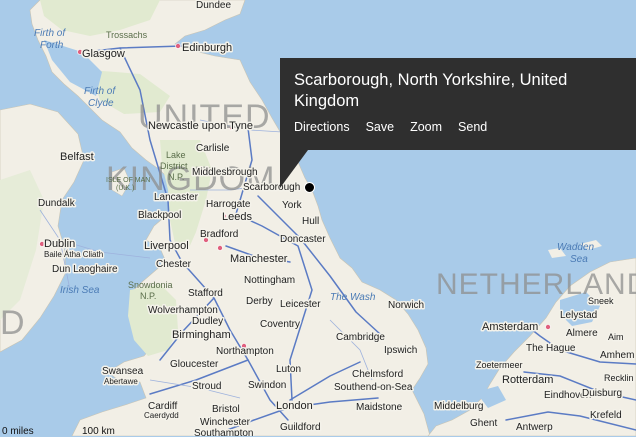 This screenshot has width=636, height=437. What do you see at coordinates (52, 45) in the screenshot?
I see `sea-label-firth-of-forth-2: Forth` at bounding box center [52, 45].